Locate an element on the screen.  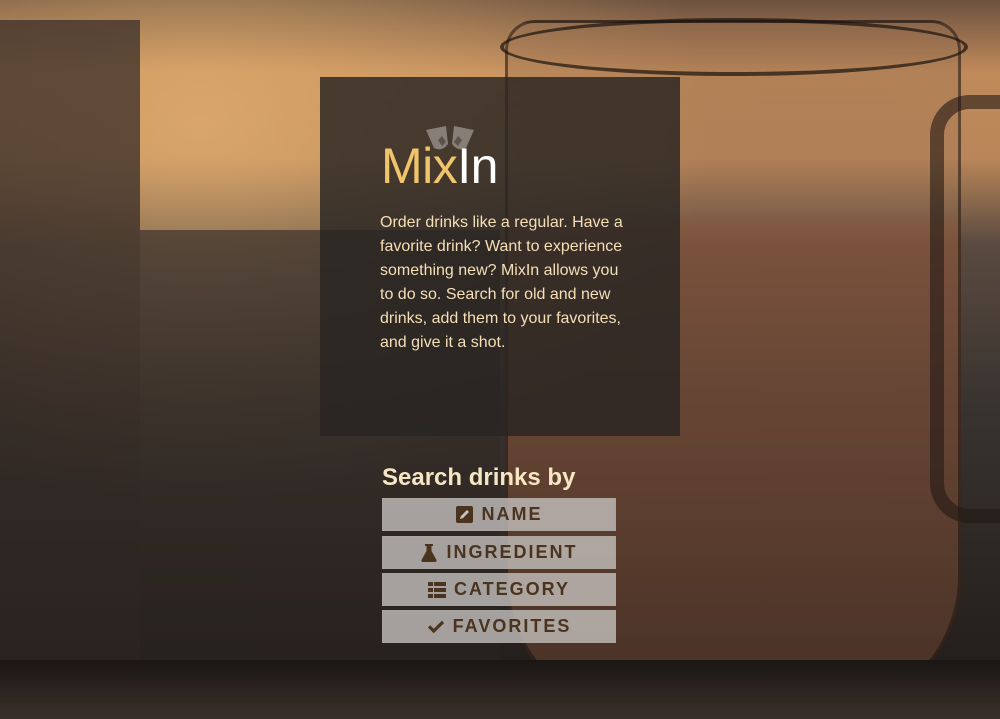
search-by-ingredient-label: INGREDIENT is located at coordinates (512, 552).